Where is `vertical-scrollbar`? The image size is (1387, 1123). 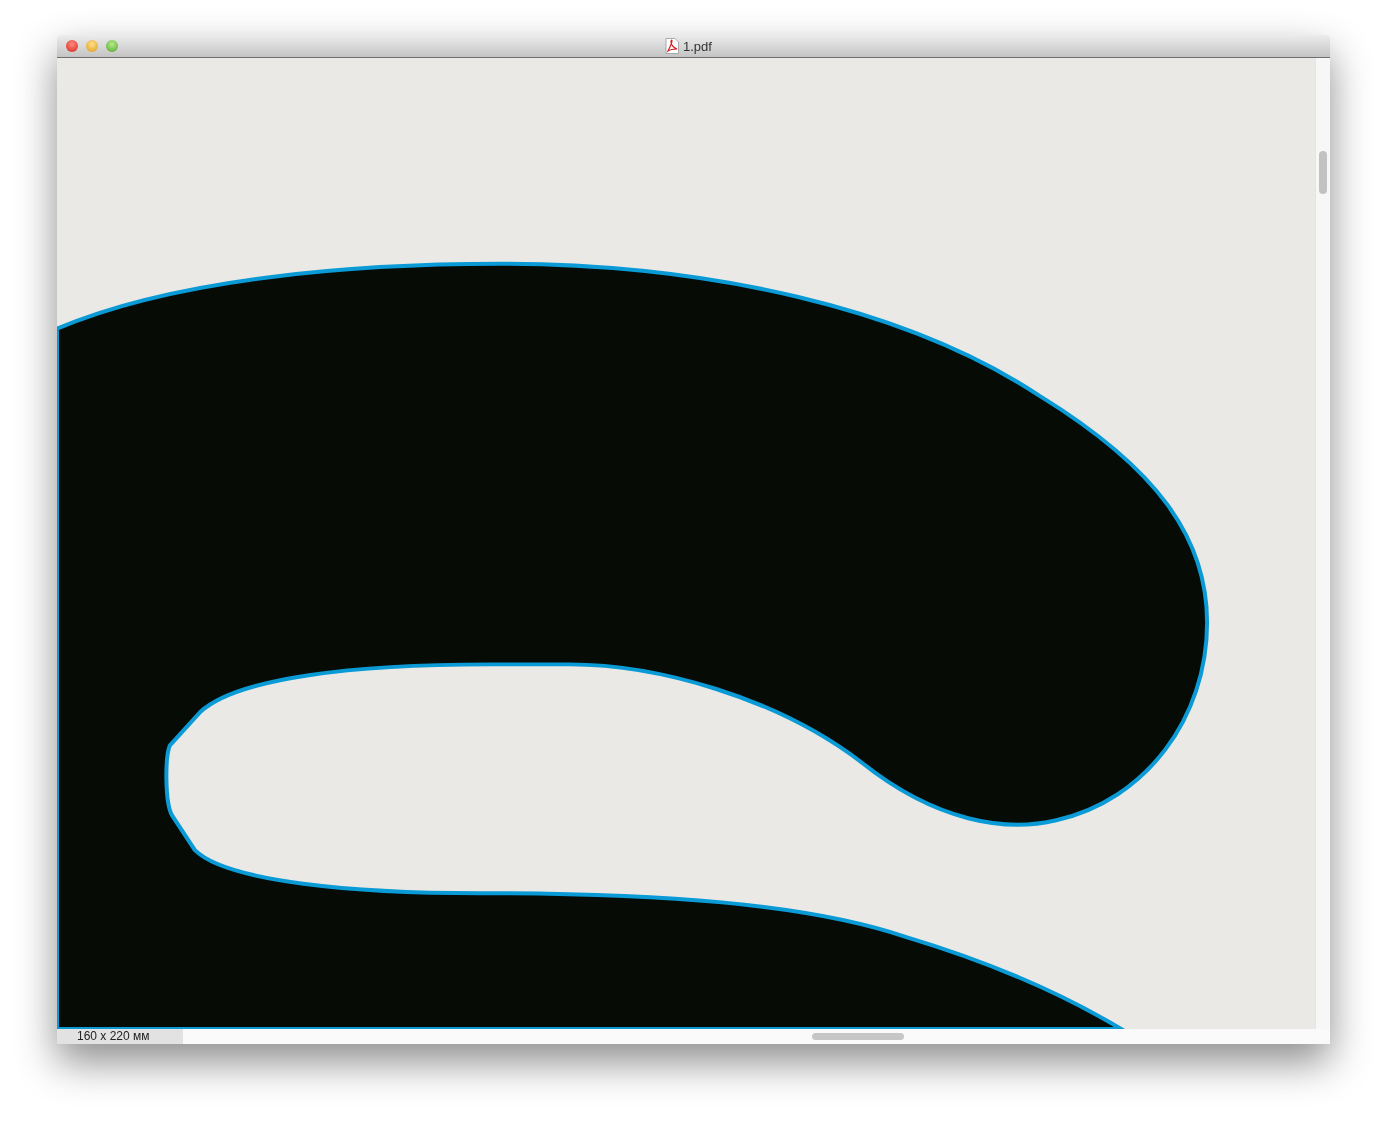 vertical-scrollbar is located at coordinates (1322, 543).